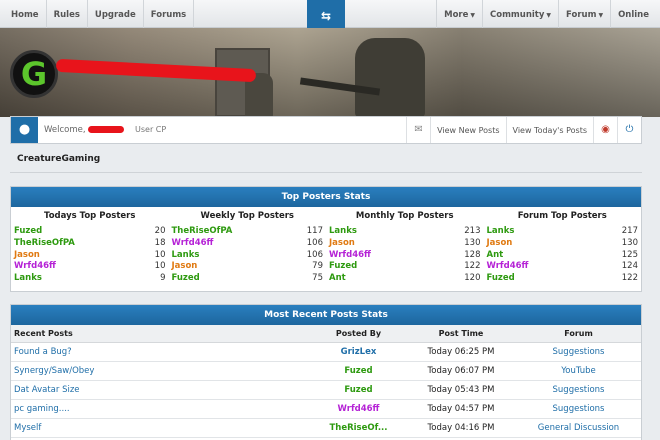  Describe the element at coordinates (24, 130) in the screenshot. I see `user-avatar-icon: ●` at that location.